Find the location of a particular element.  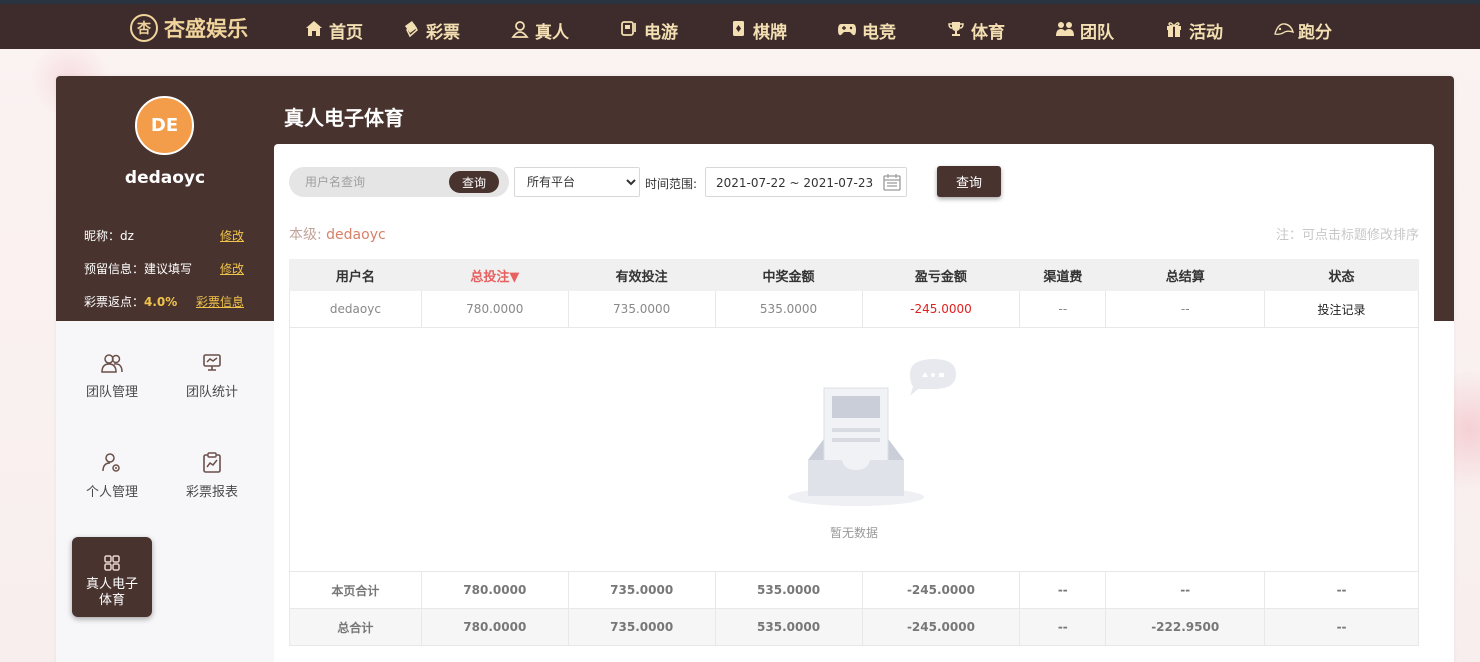

sidebar-item-team-stats: 团队统计 is located at coordinates (212, 361).